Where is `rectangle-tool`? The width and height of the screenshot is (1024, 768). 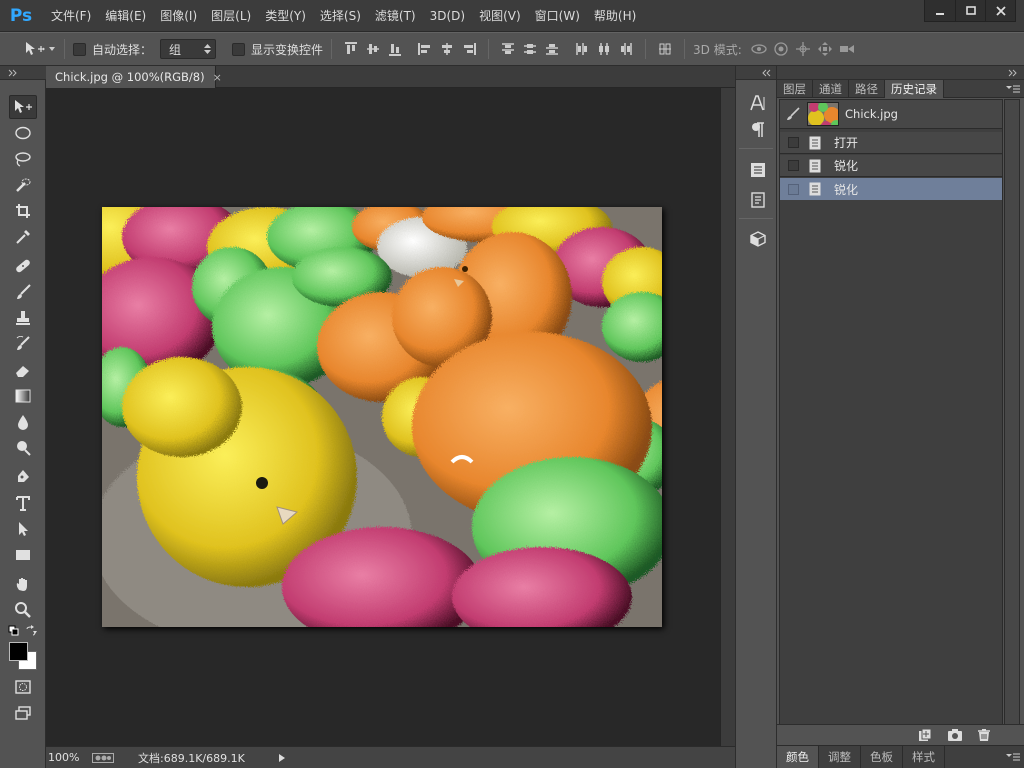 rectangle-tool is located at coordinates (23, 555).